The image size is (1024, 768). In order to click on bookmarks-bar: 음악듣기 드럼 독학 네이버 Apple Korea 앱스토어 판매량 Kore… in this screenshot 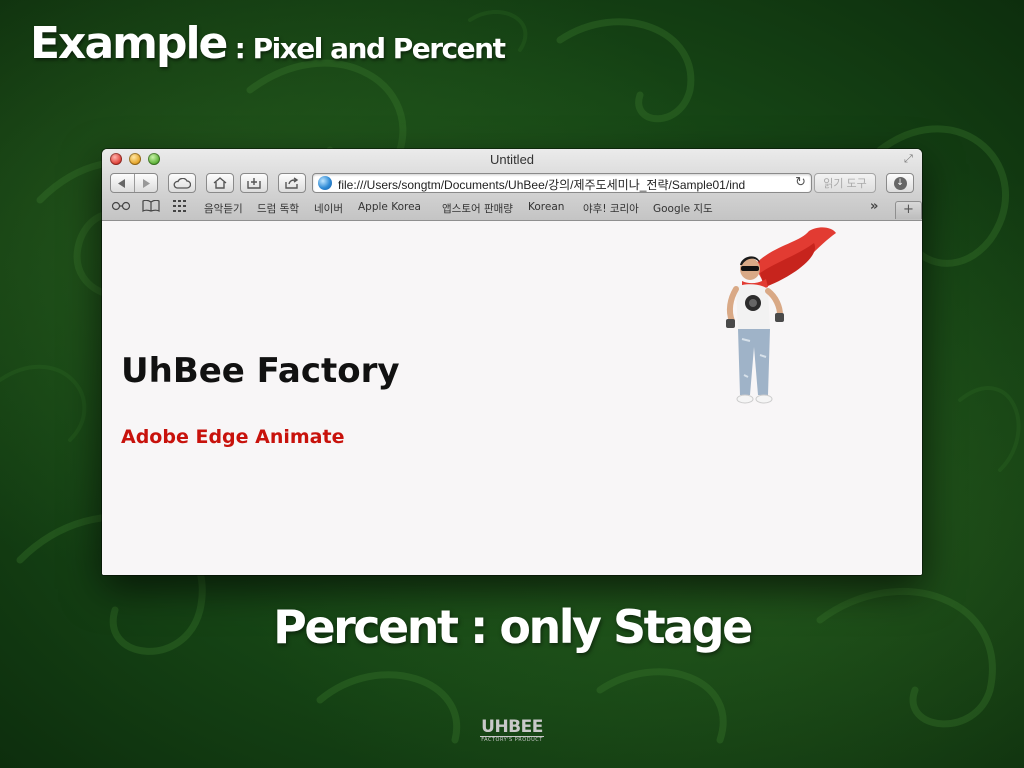, I will do `click(512, 208)`.